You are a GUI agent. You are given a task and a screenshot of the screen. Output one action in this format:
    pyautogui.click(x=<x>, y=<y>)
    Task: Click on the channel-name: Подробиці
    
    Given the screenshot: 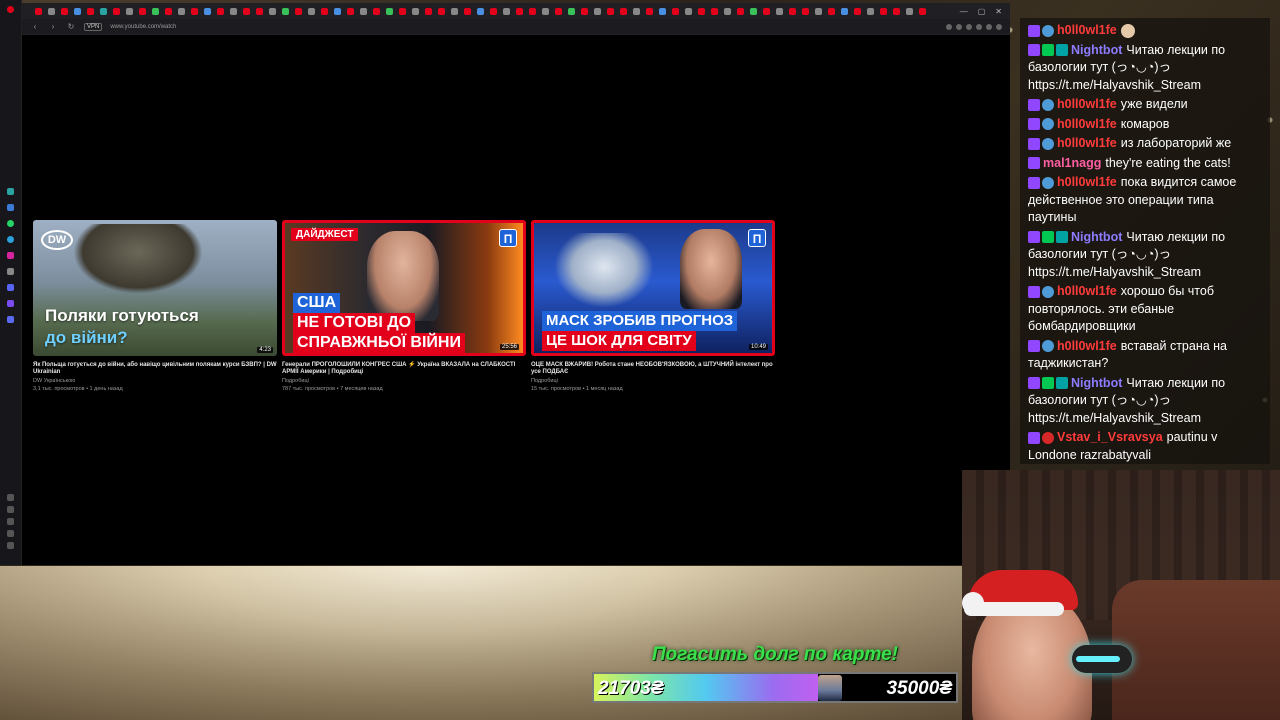 What is the action you would take?
    pyautogui.click(x=404, y=381)
    